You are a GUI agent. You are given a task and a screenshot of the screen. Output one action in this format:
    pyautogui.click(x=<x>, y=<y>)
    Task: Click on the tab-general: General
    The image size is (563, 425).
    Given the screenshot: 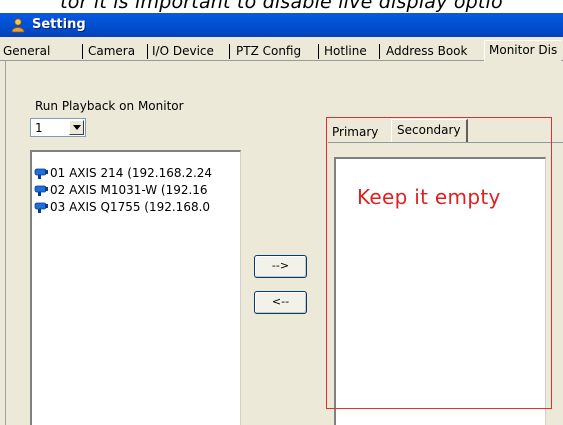 What is the action you would take?
    pyautogui.click(x=26, y=51)
    